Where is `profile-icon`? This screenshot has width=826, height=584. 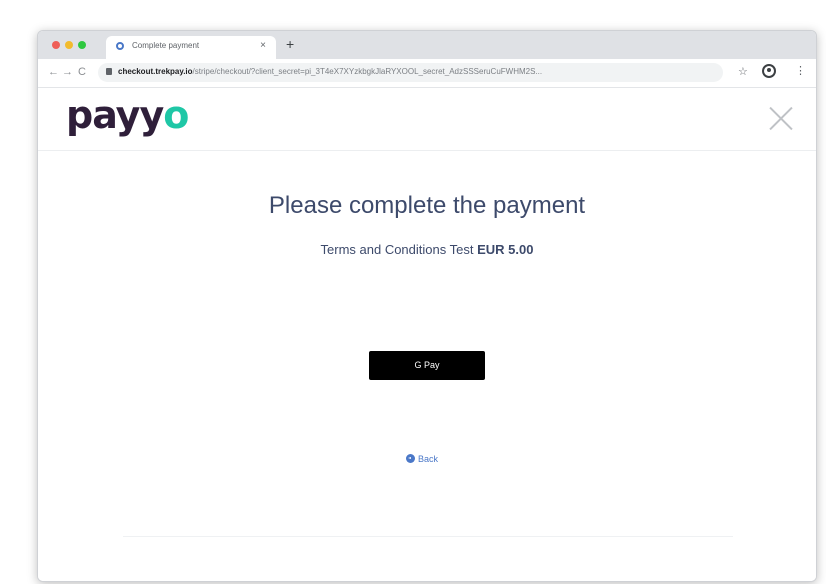 profile-icon is located at coordinates (769, 71).